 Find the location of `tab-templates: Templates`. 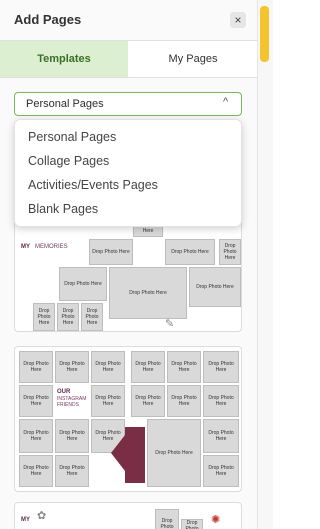

tab-templates: Templates is located at coordinates (64, 59).